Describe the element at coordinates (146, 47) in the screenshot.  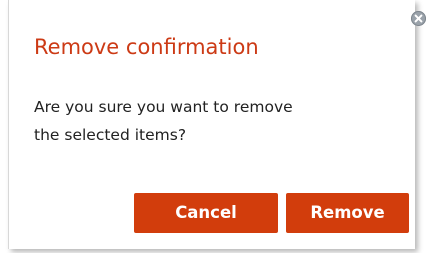
I see `dialog-title: Remove confirmation` at that location.